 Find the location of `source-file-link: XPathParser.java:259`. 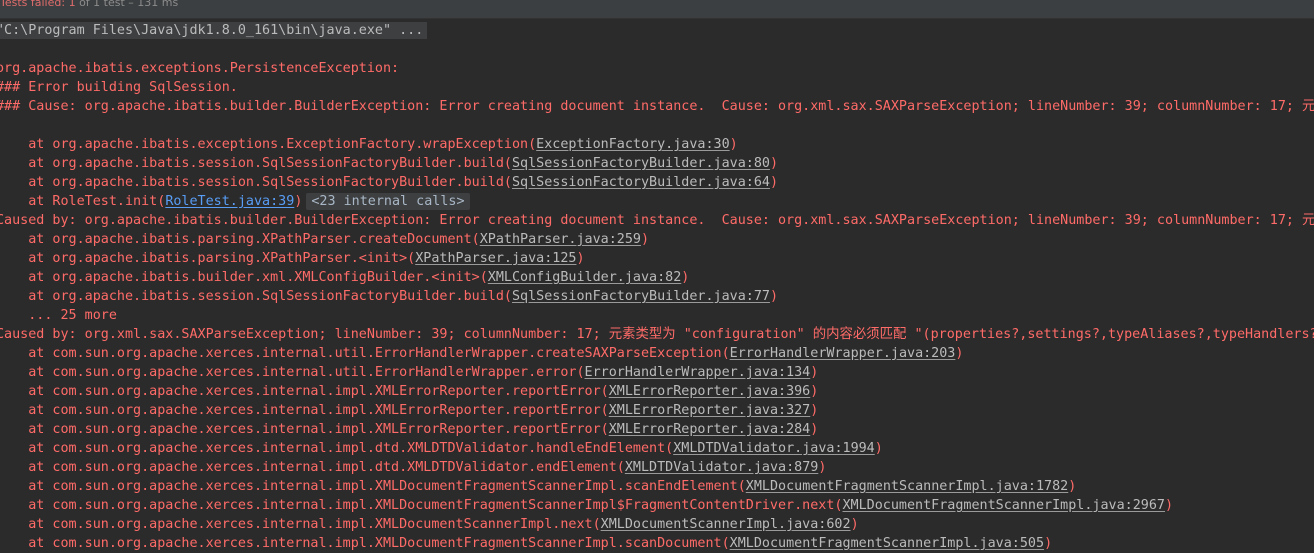

source-file-link: XPathParser.java:259 is located at coordinates (560, 239).